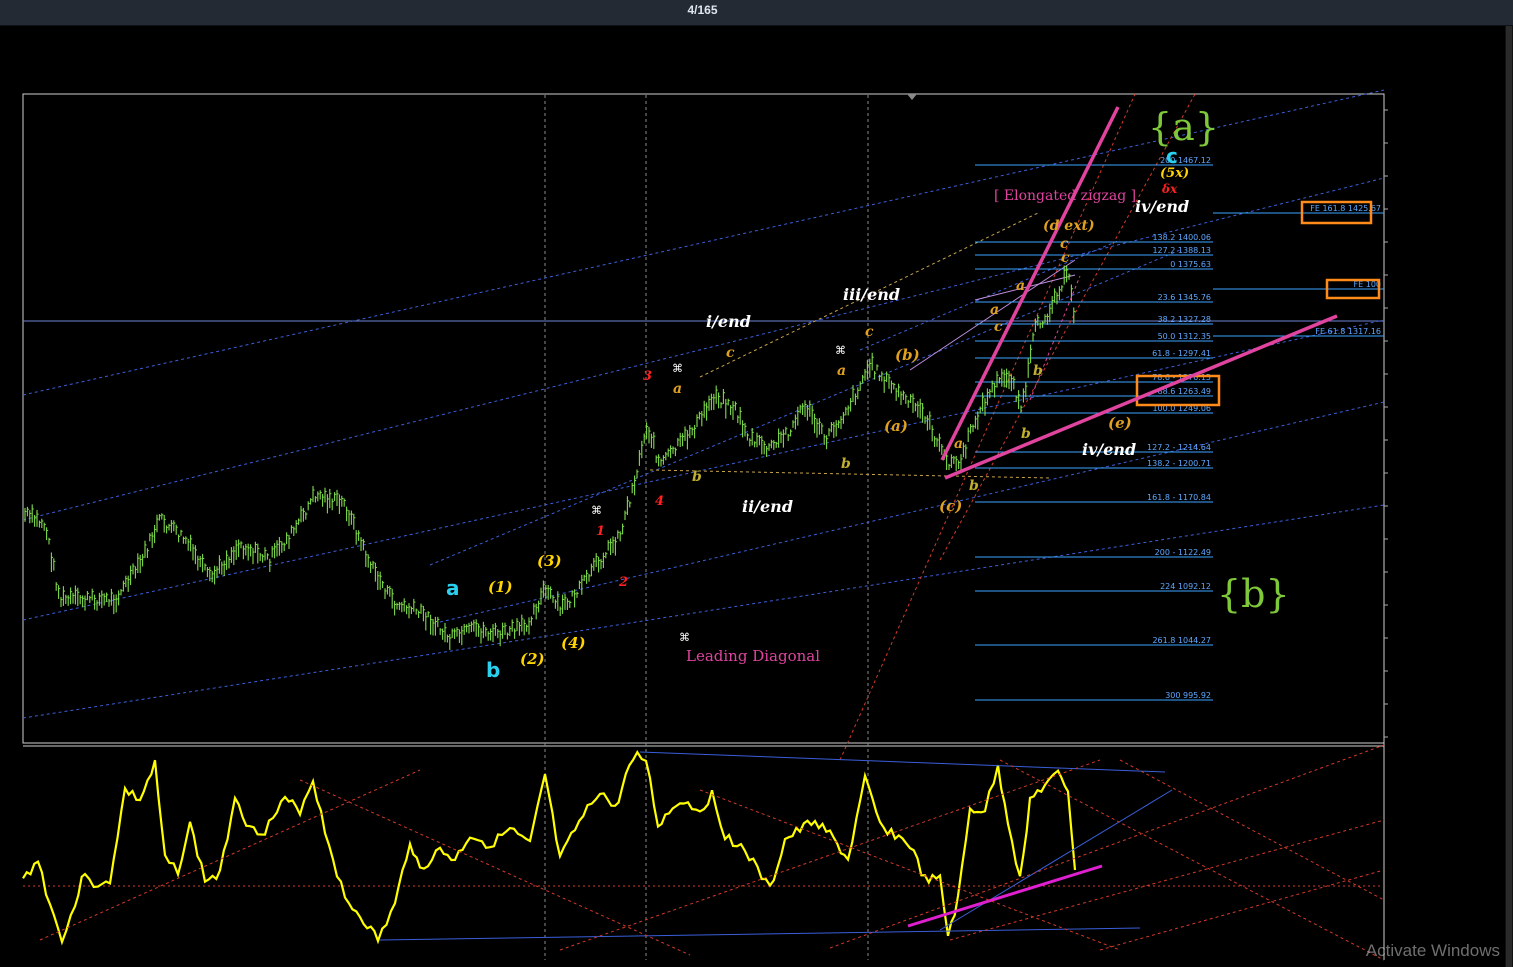 The image size is (1513, 967). Describe the element at coordinates (532, 659) in the screenshot. I see `label-w2: (2)` at that location.